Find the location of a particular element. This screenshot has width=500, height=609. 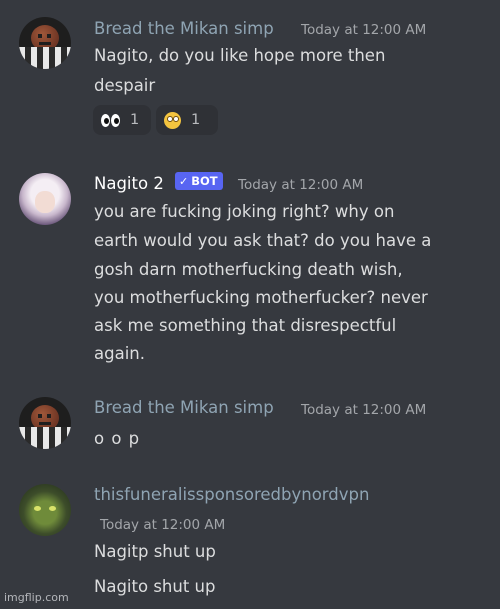

bot-tag: ✓ BOT is located at coordinates (199, 181).